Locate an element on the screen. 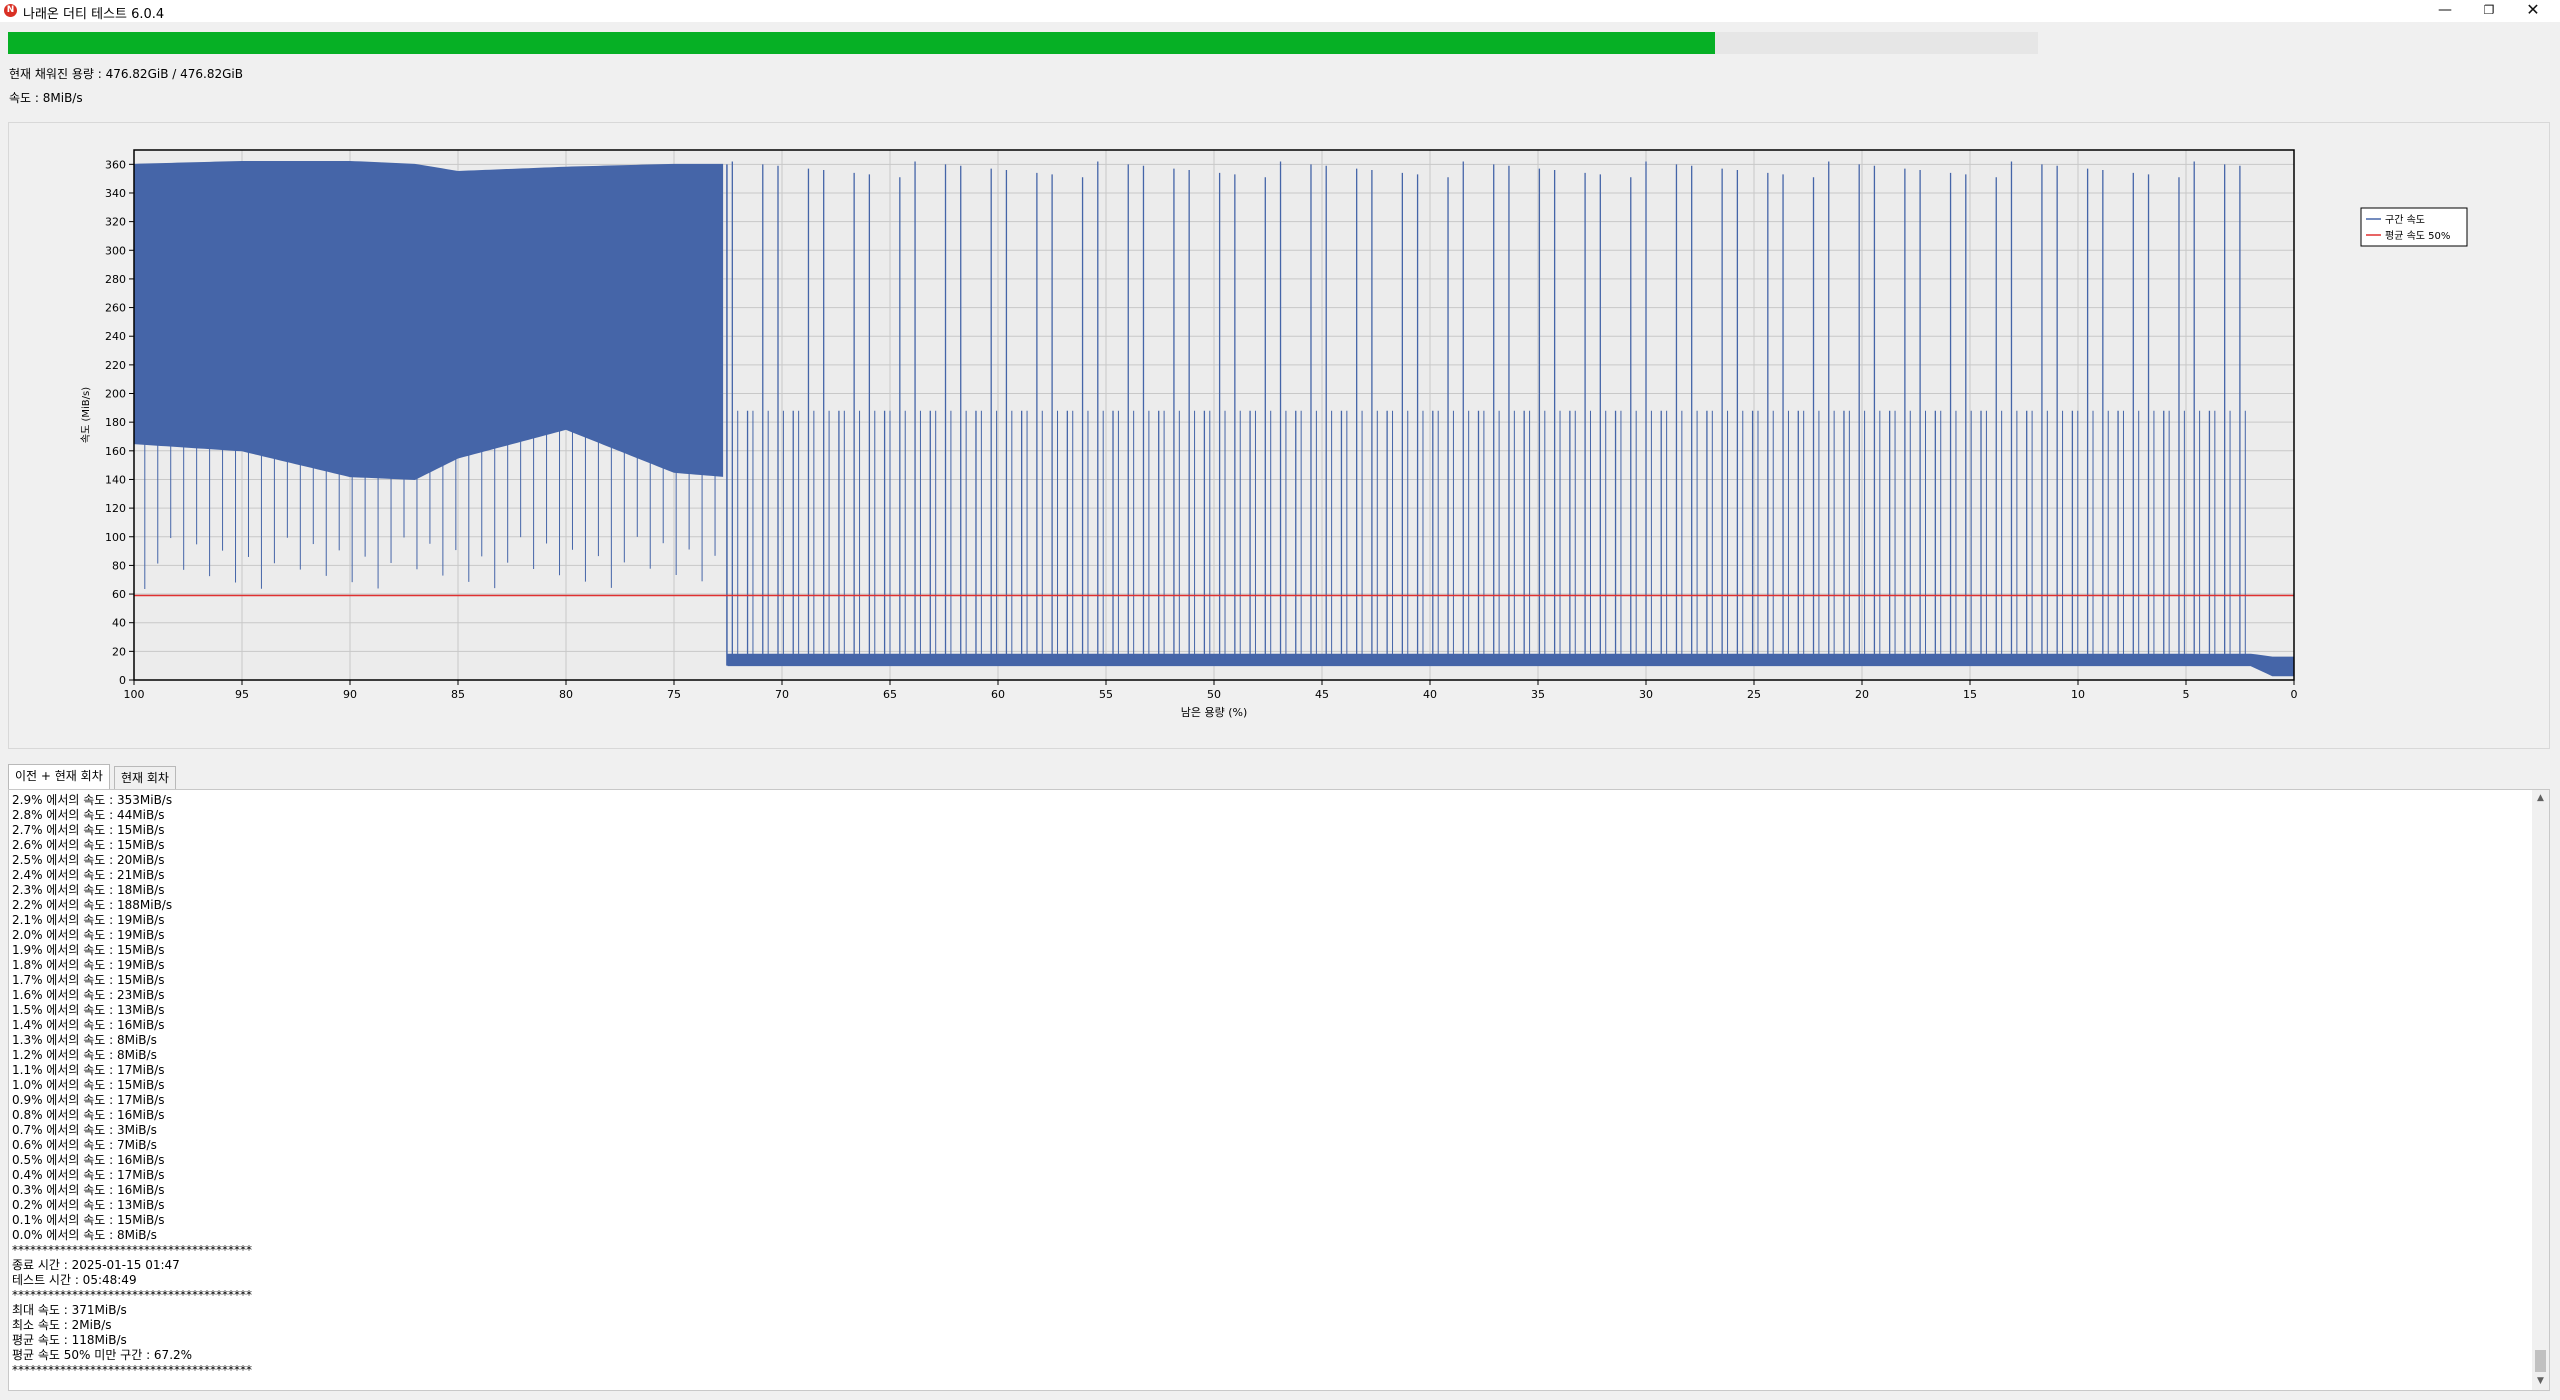 Image resolution: width=2560 pixels, height=1400 pixels. log-line: 0.6% 에서의 속도 : 7MiB/s is located at coordinates (84, 1145).